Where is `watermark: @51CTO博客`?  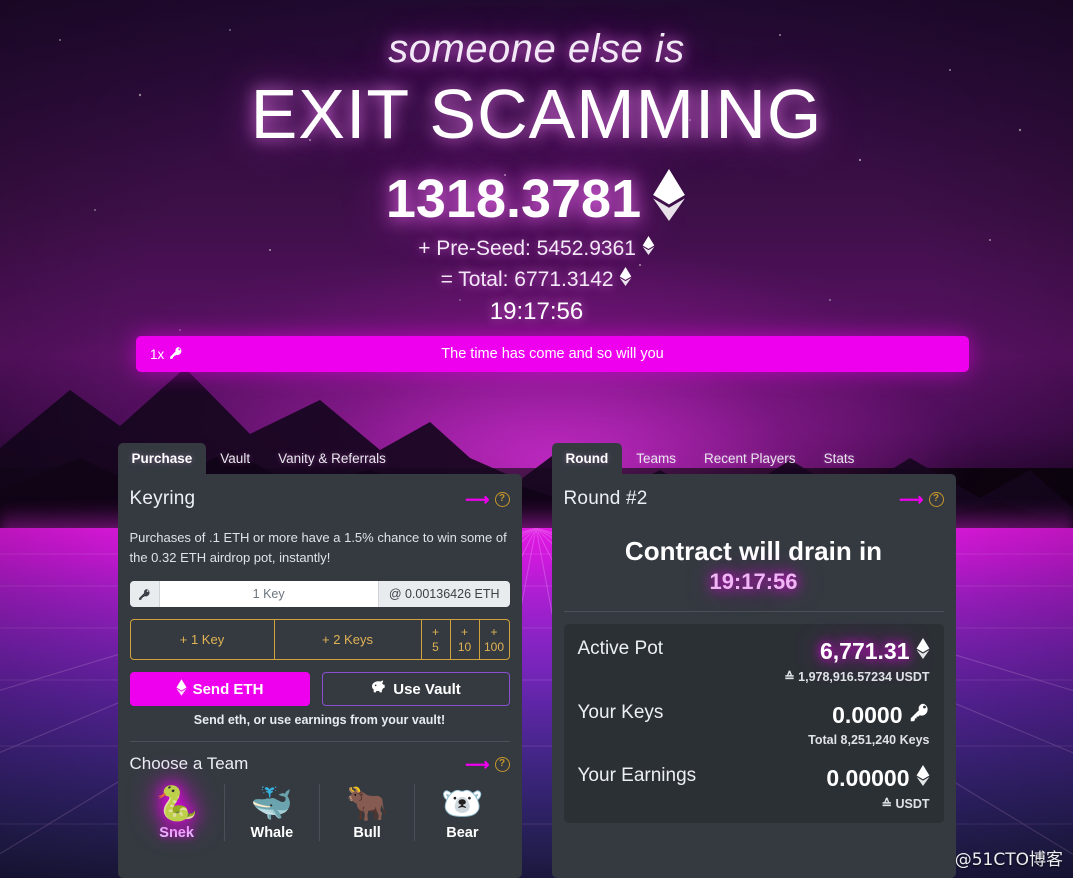
watermark: @51CTO博客 is located at coordinates (1008, 860).